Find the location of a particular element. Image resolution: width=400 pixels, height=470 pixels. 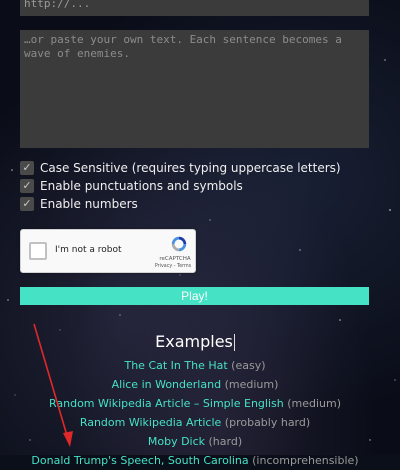

annotation-arrow-icon is located at coordinates (53, 385).